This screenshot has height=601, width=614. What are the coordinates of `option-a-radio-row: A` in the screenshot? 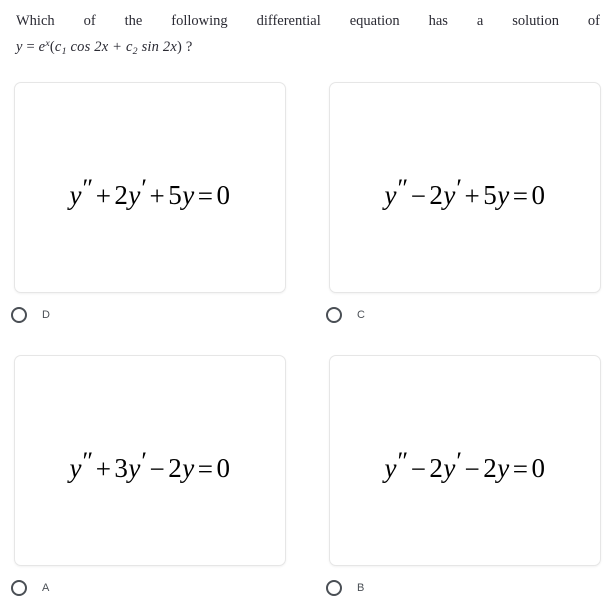 It's located at (148, 588).